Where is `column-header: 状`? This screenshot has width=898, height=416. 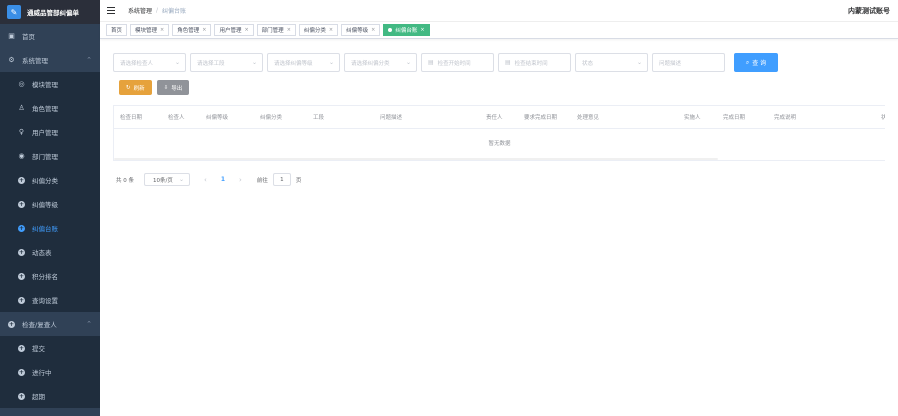 column-header: 状 is located at coordinates (883, 117).